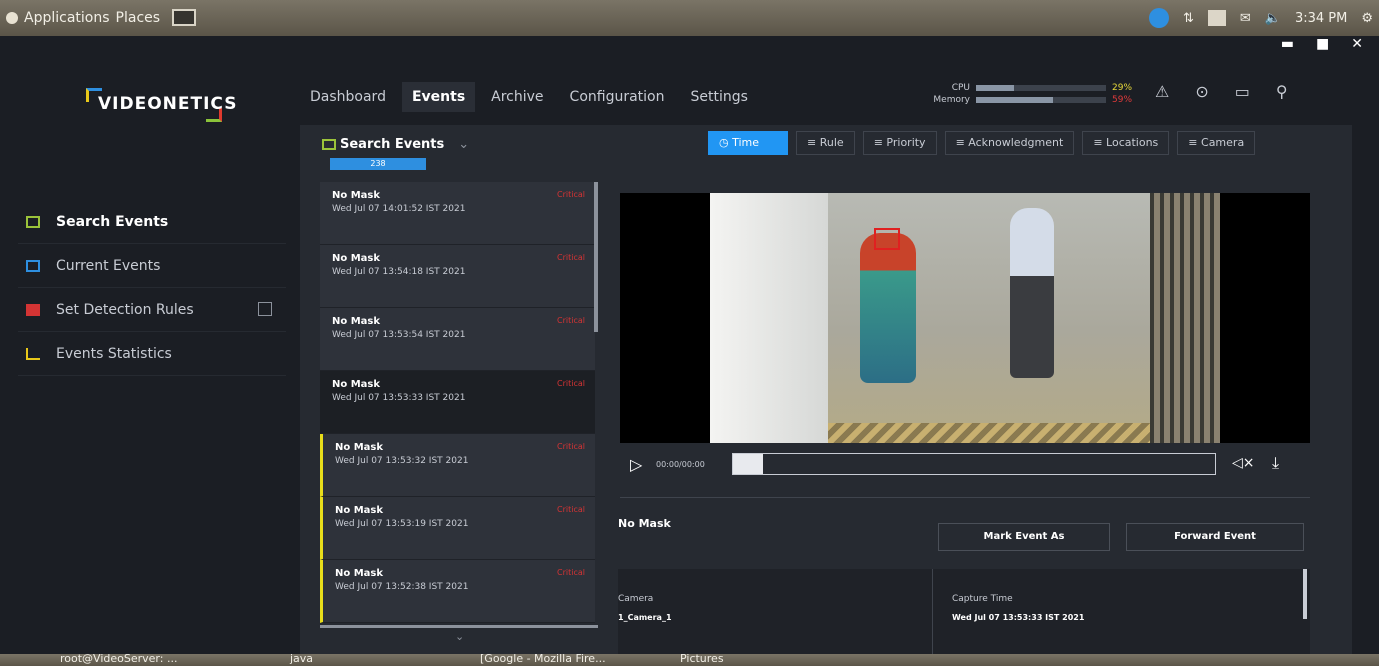  I want to click on power-icon: ⚙, so click(1367, 18).